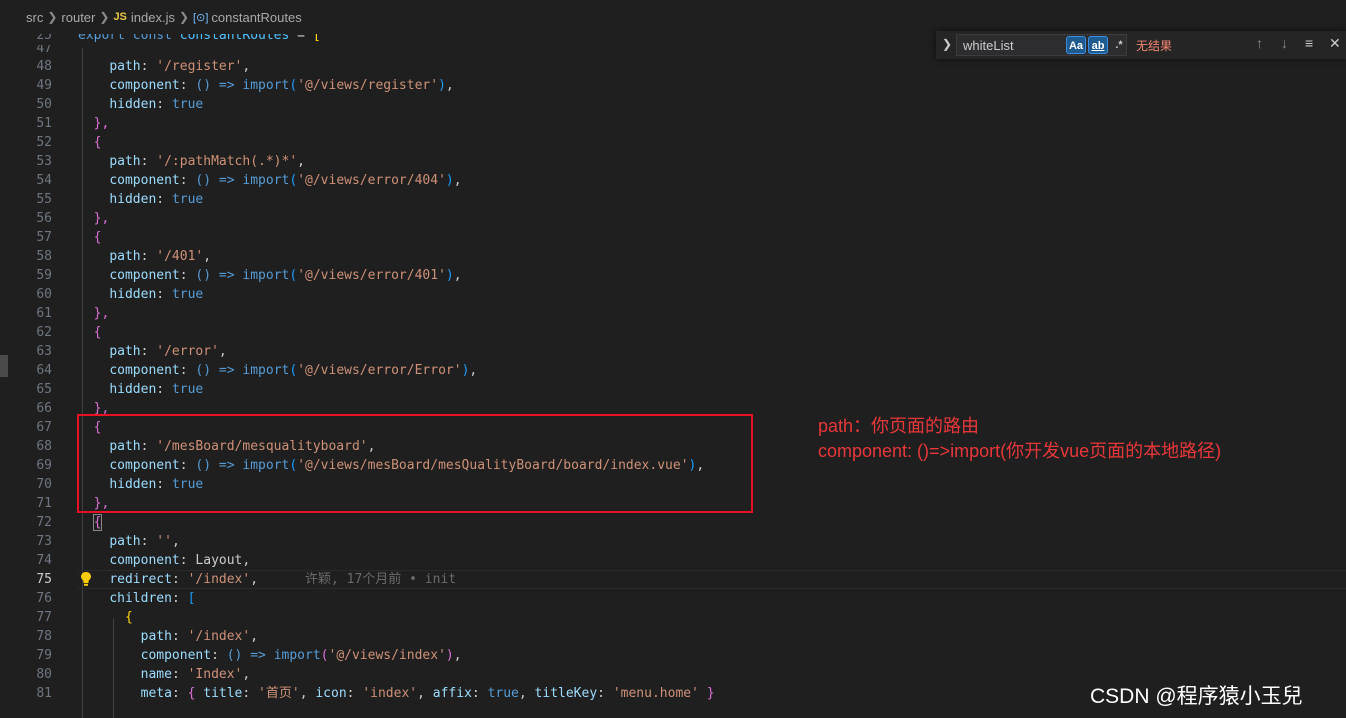 This screenshot has width=1346, height=718. Describe the element at coordinates (44, 275) in the screenshot. I see `line-number: 59` at that location.